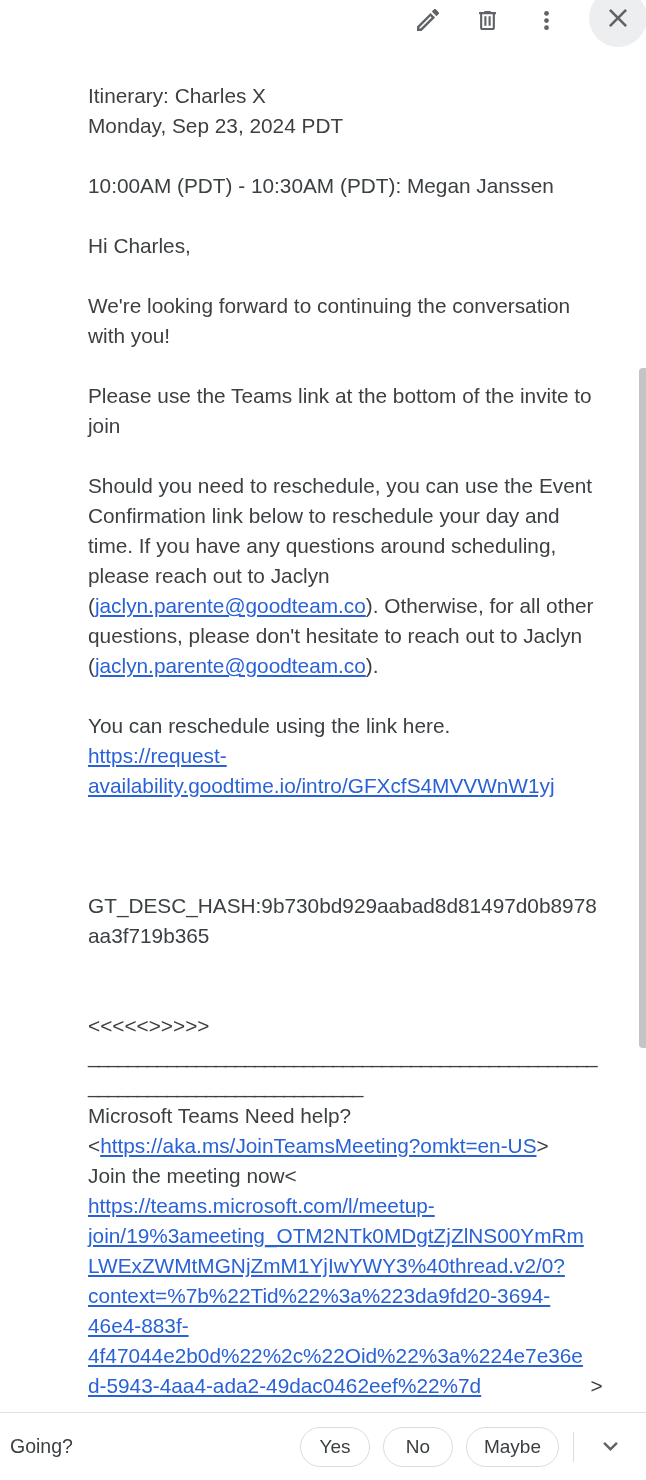 The height and width of the screenshot is (1480, 646). Describe the element at coordinates (220, 1116) in the screenshot. I see `email-text: Microsoft Teams Need help?` at that location.